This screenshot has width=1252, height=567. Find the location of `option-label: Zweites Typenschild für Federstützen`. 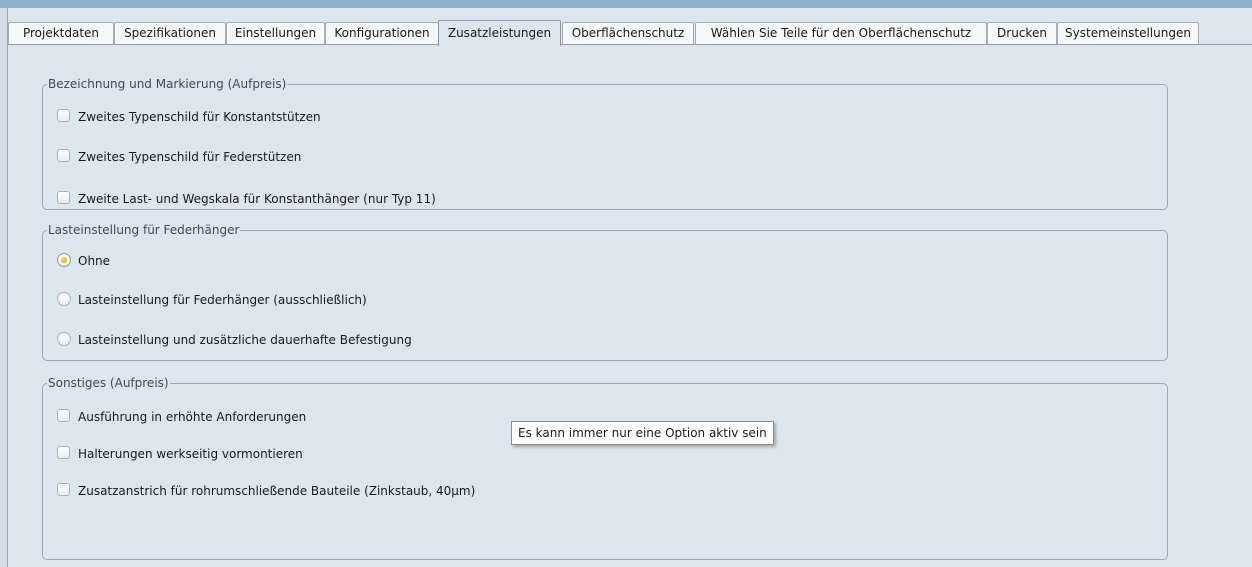

option-label: Zweites Typenschild für Federstützen is located at coordinates (190, 157).